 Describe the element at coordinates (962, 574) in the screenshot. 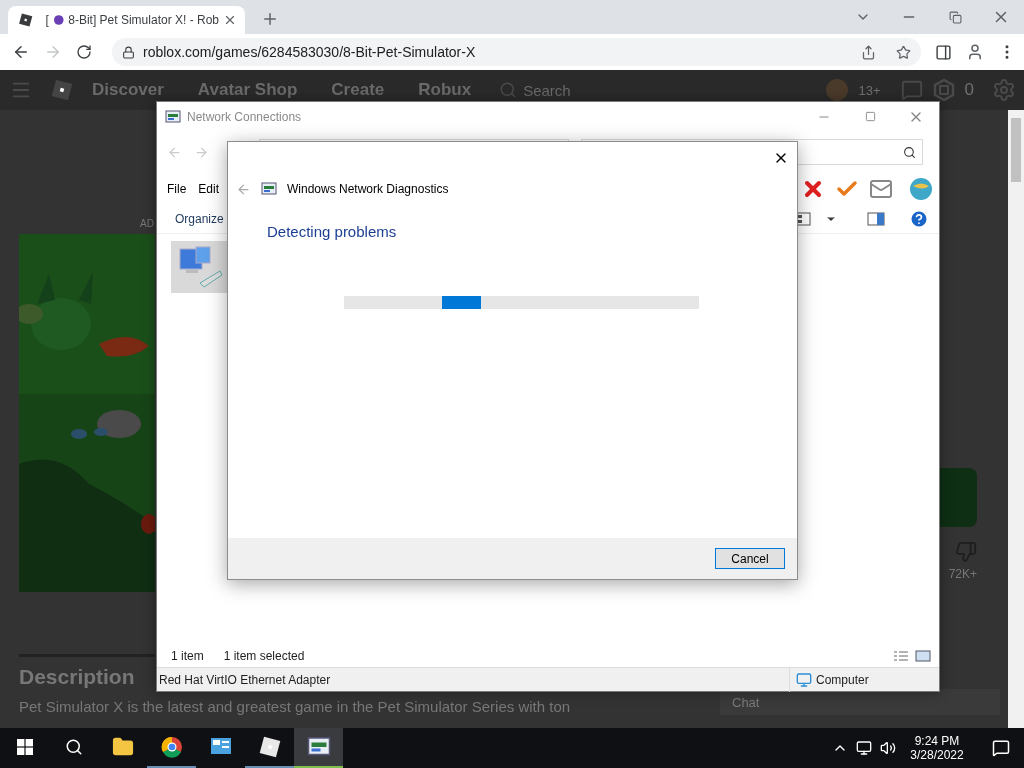

I see `dislike-count: 72K+` at that location.